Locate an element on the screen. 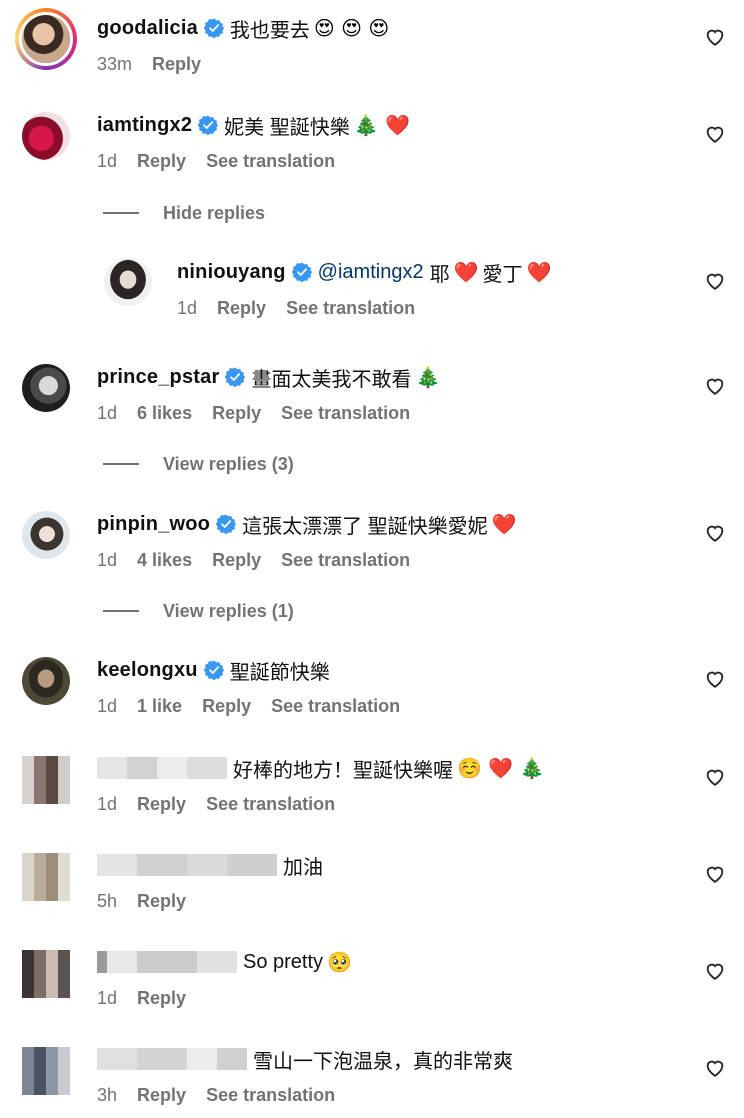  username-link: pinpin_woo is located at coordinates (153, 524).